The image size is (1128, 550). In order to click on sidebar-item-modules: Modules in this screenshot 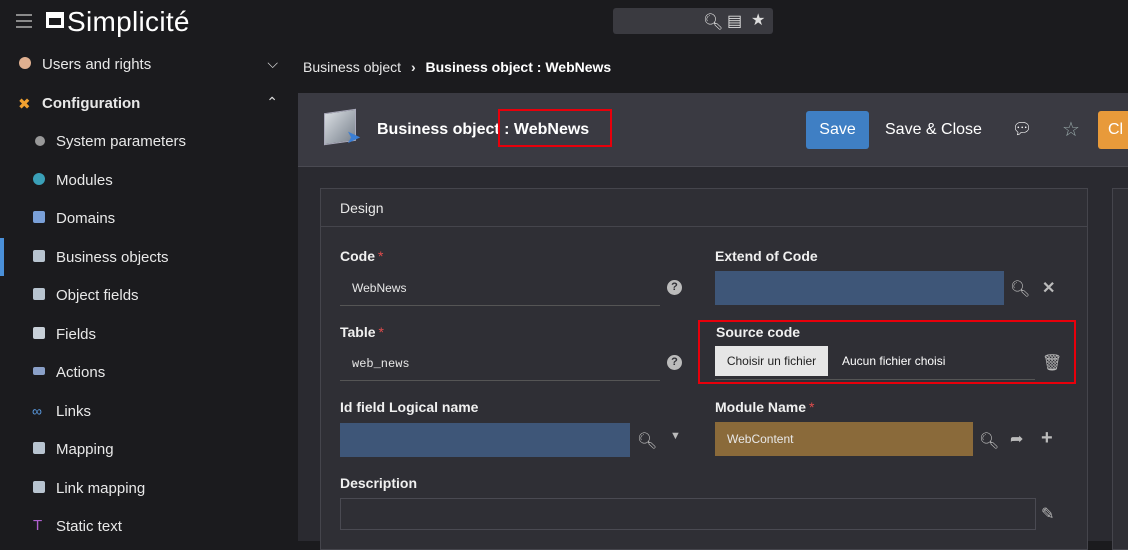, I will do `click(149, 180)`.